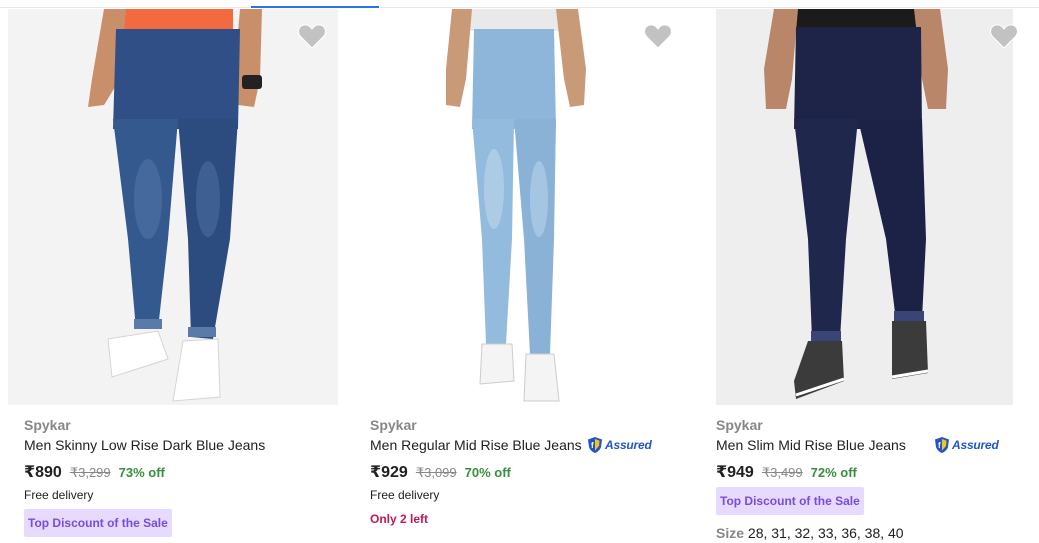  What do you see at coordinates (487, 472) in the screenshot?
I see `discount-percent: 70% off` at bounding box center [487, 472].